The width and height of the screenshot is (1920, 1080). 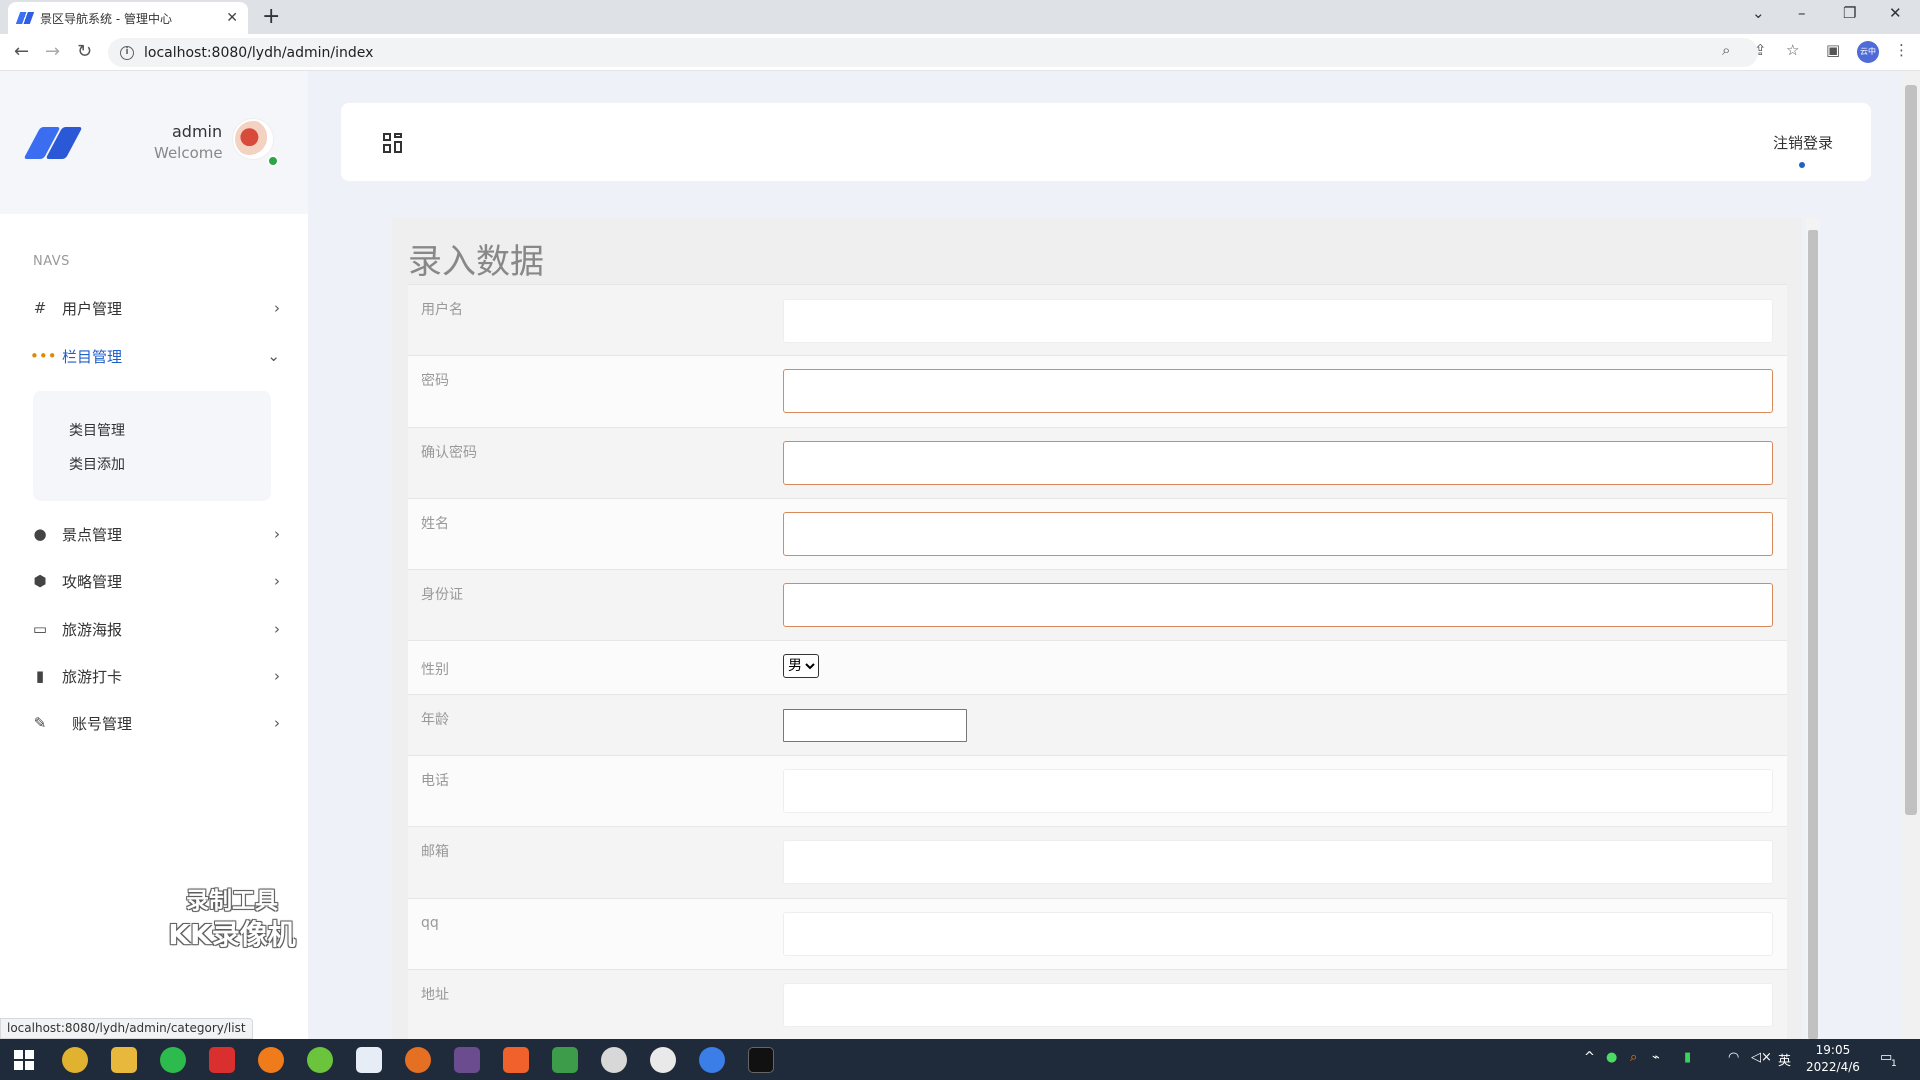 I want to click on form-row-qq: qq, so click(x=1097, y=933).